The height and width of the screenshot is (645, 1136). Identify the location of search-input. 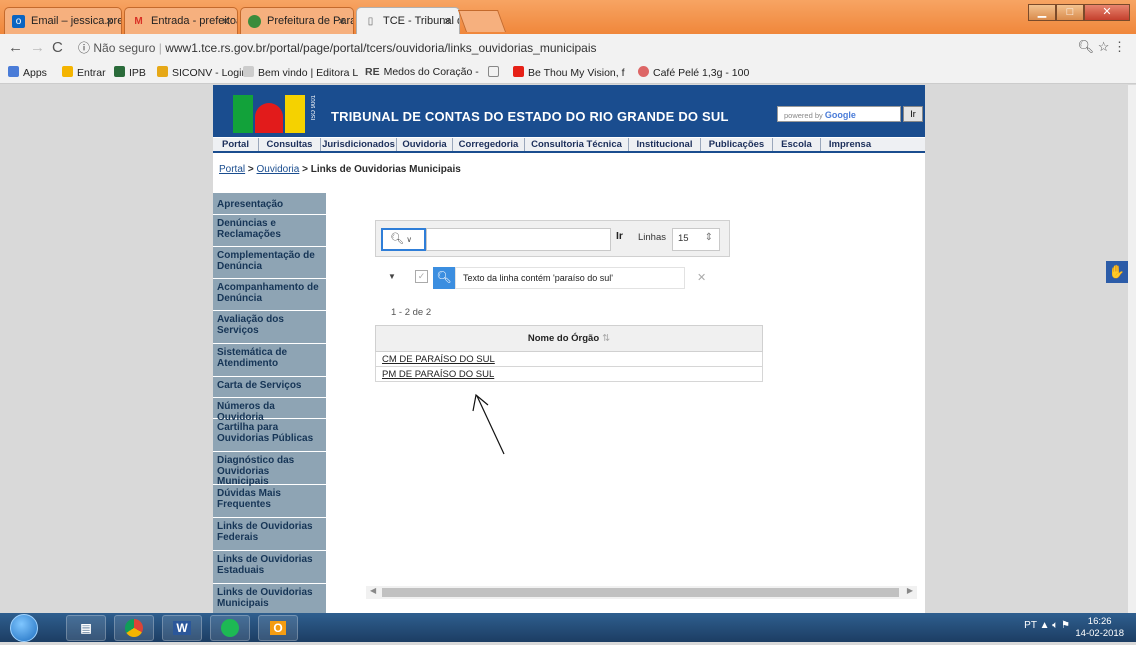
(518, 239).